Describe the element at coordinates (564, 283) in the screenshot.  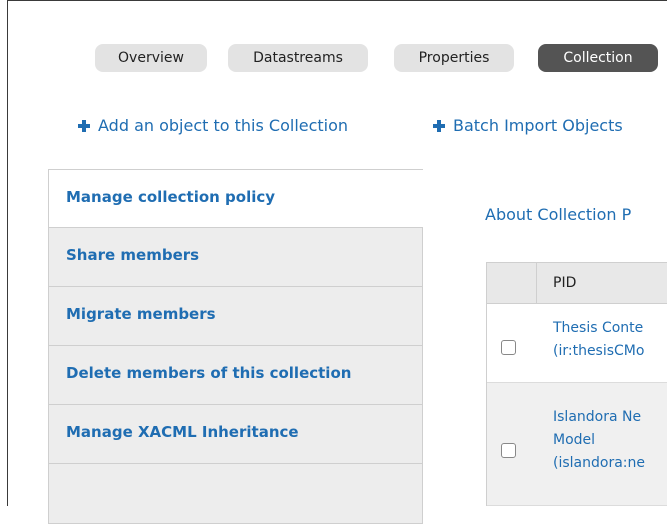
I see `column-header-pid: PID` at that location.